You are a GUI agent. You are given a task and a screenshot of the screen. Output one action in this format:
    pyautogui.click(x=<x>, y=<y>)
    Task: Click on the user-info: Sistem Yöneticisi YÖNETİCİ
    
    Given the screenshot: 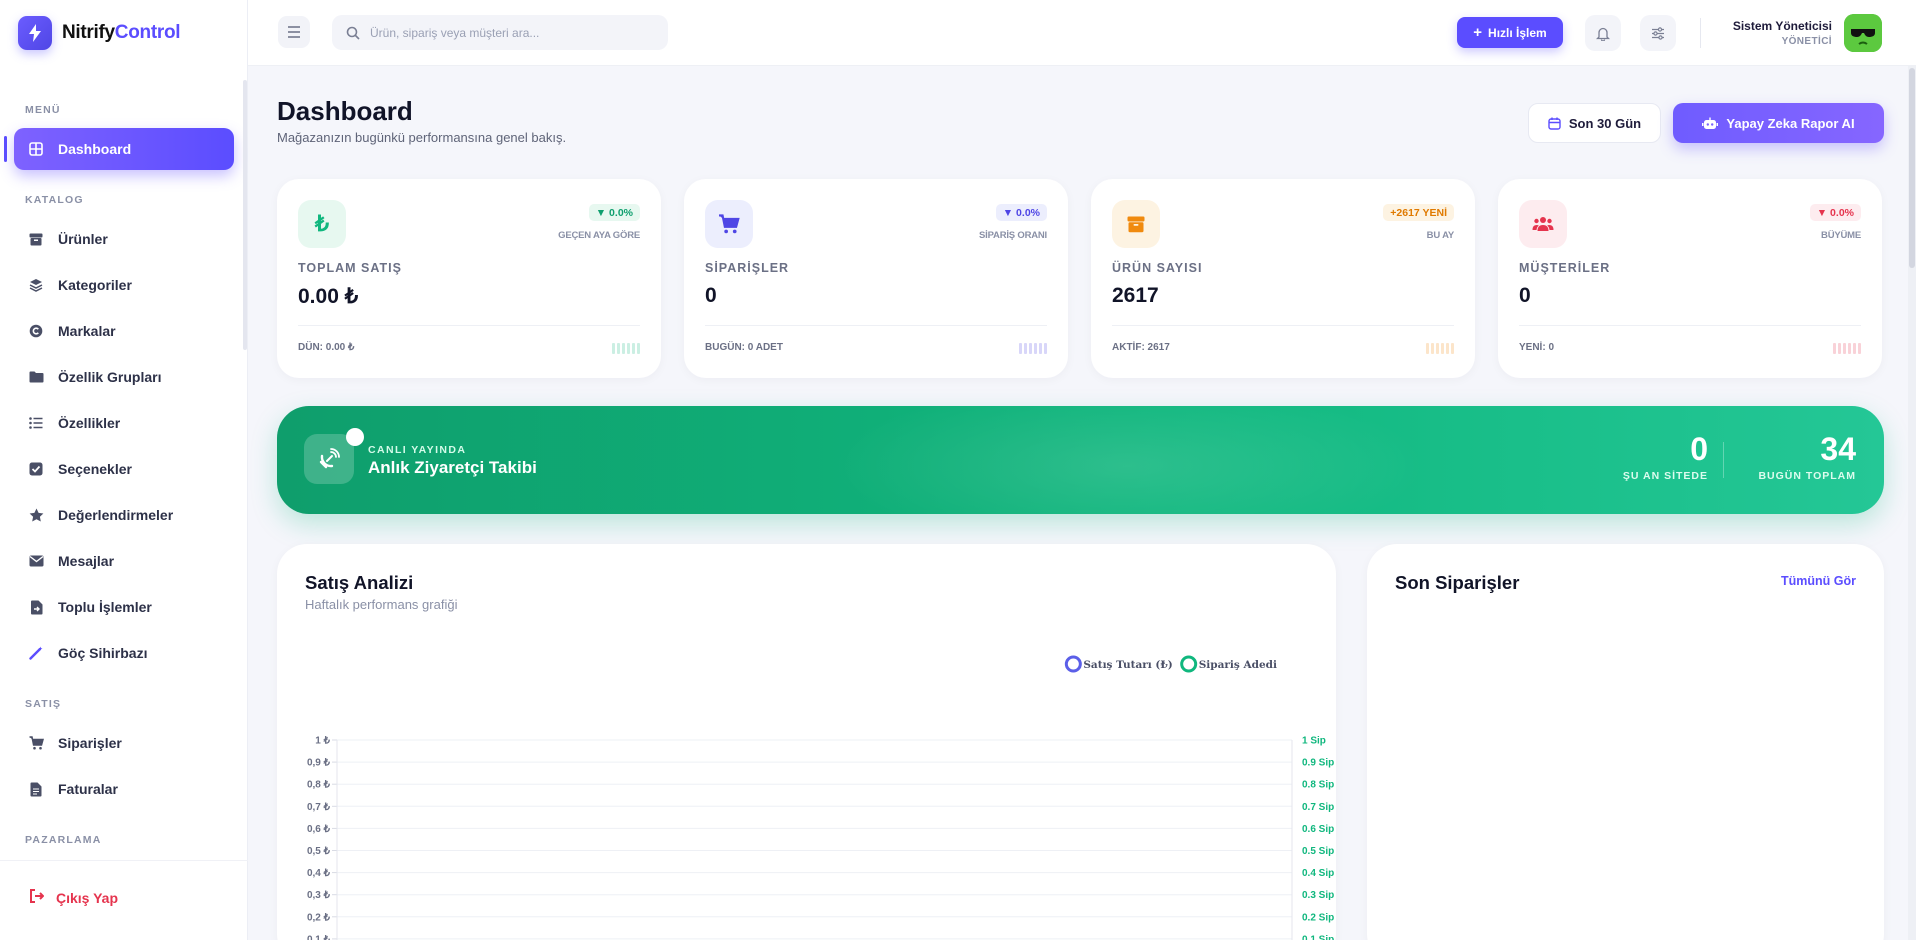 What is the action you would take?
    pyautogui.click(x=1782, y=33)
    